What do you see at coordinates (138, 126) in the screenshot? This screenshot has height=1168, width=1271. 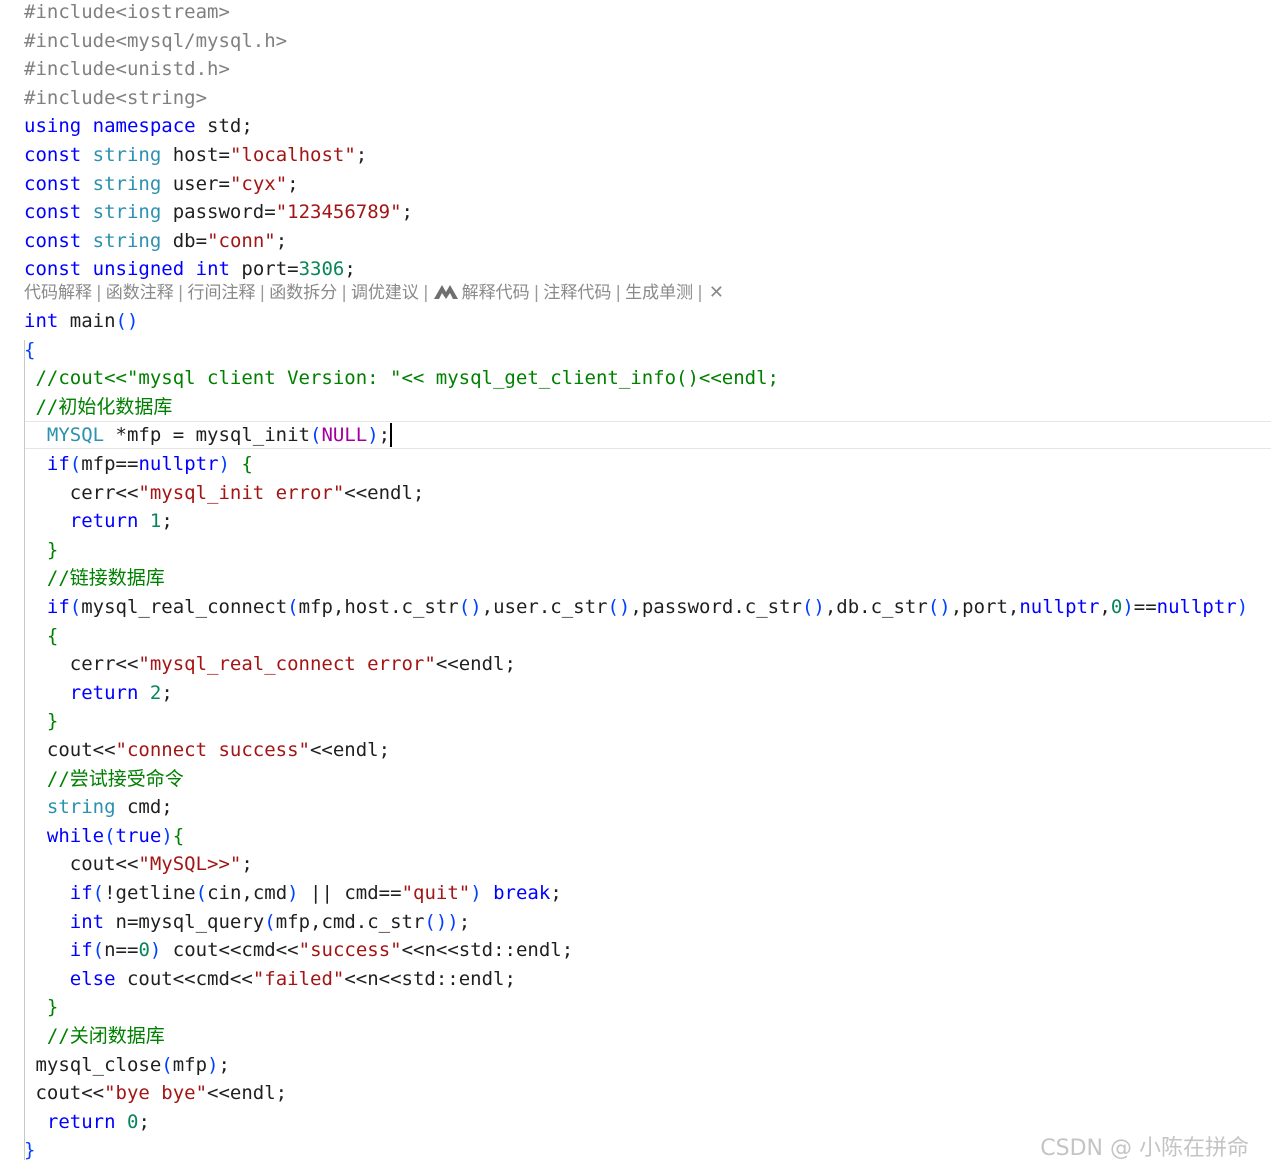 I see `code-line: using namespace std;` at bounding box center [138, 126].